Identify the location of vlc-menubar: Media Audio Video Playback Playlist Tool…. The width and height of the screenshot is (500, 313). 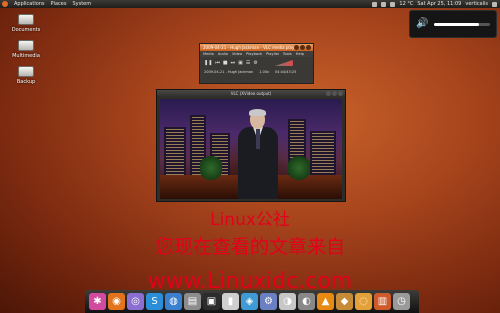
(256, 54).